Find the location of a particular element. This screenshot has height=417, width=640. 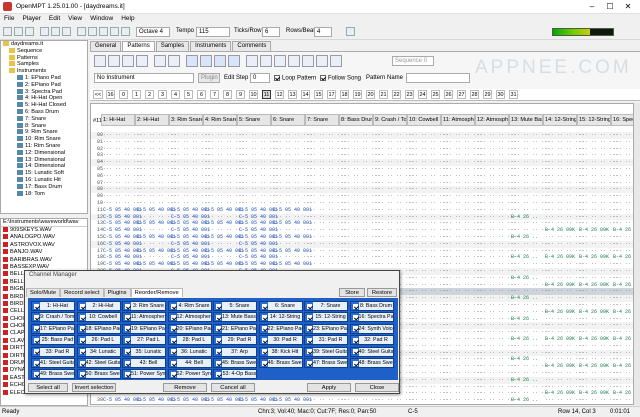

order-item: 4 is located at coordinates (175, 94).